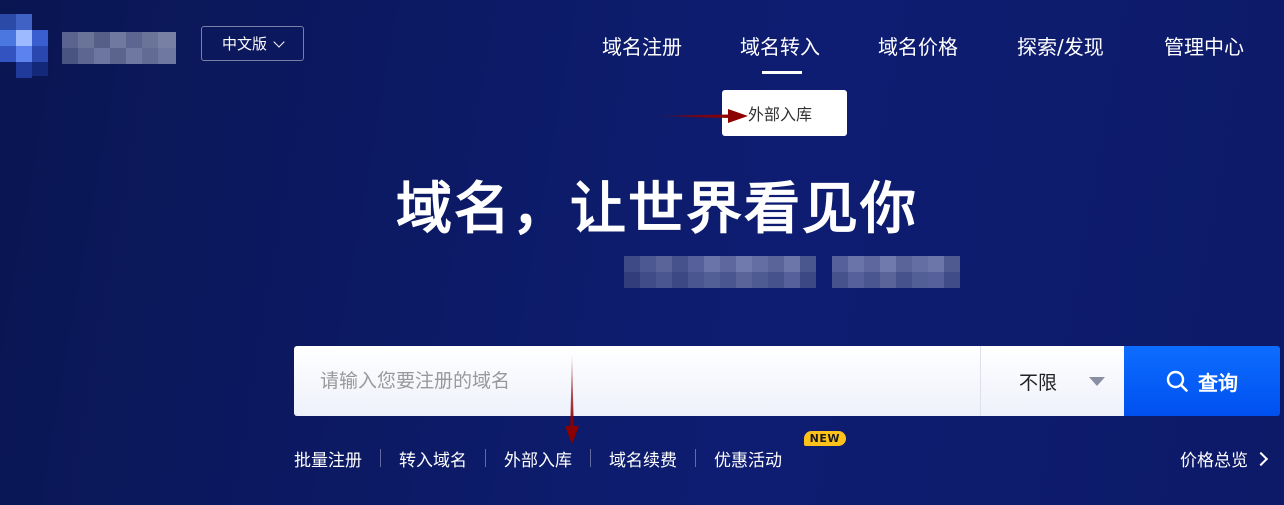 Image resolution: width=1284 pixels, height=505 pixels. I want to click on language-switcher: 中文版, so click(252, 43).